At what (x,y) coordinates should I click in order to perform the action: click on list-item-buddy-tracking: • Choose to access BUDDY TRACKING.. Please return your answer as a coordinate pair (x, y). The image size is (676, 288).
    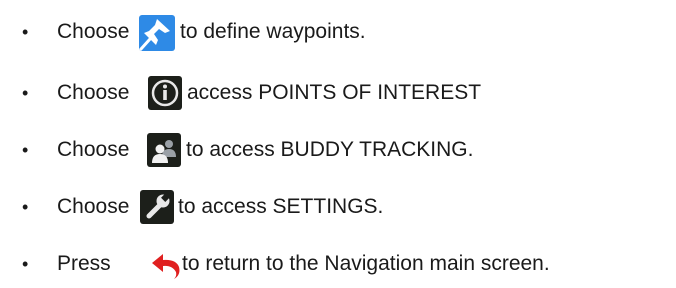
    Looking at the image, I should click on (338, 150).